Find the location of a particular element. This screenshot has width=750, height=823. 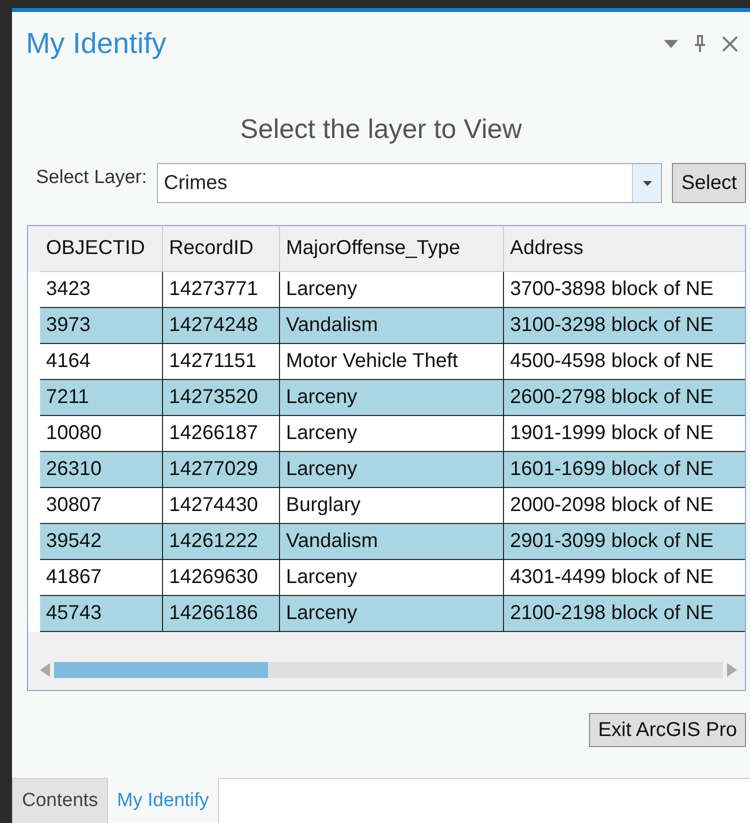

select-button: Select is located at coordinates (709, 183).